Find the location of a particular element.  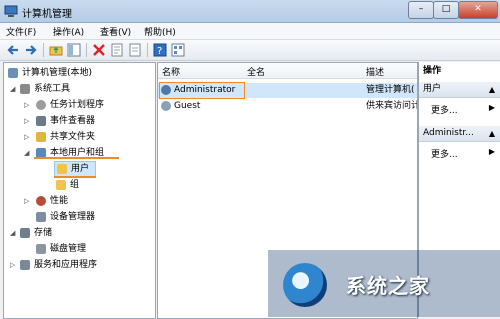

column-fullname: 全名 is located at coordinates (256, 71).